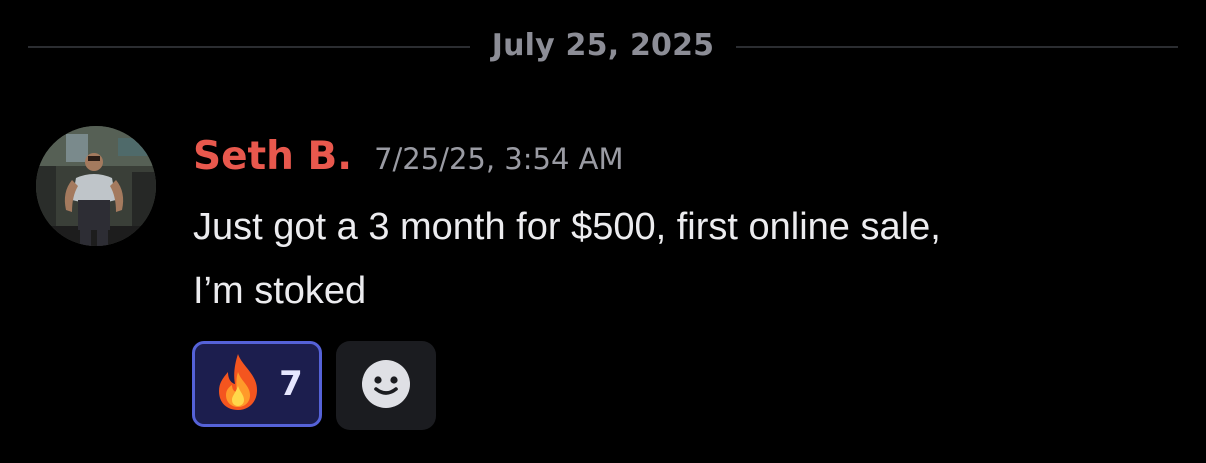 Image resolution: width=1206 pixels, height=463 pixels. I want to click on message-header: Seth B. 7/25/25, 3:54 AM, so click(408, 162).